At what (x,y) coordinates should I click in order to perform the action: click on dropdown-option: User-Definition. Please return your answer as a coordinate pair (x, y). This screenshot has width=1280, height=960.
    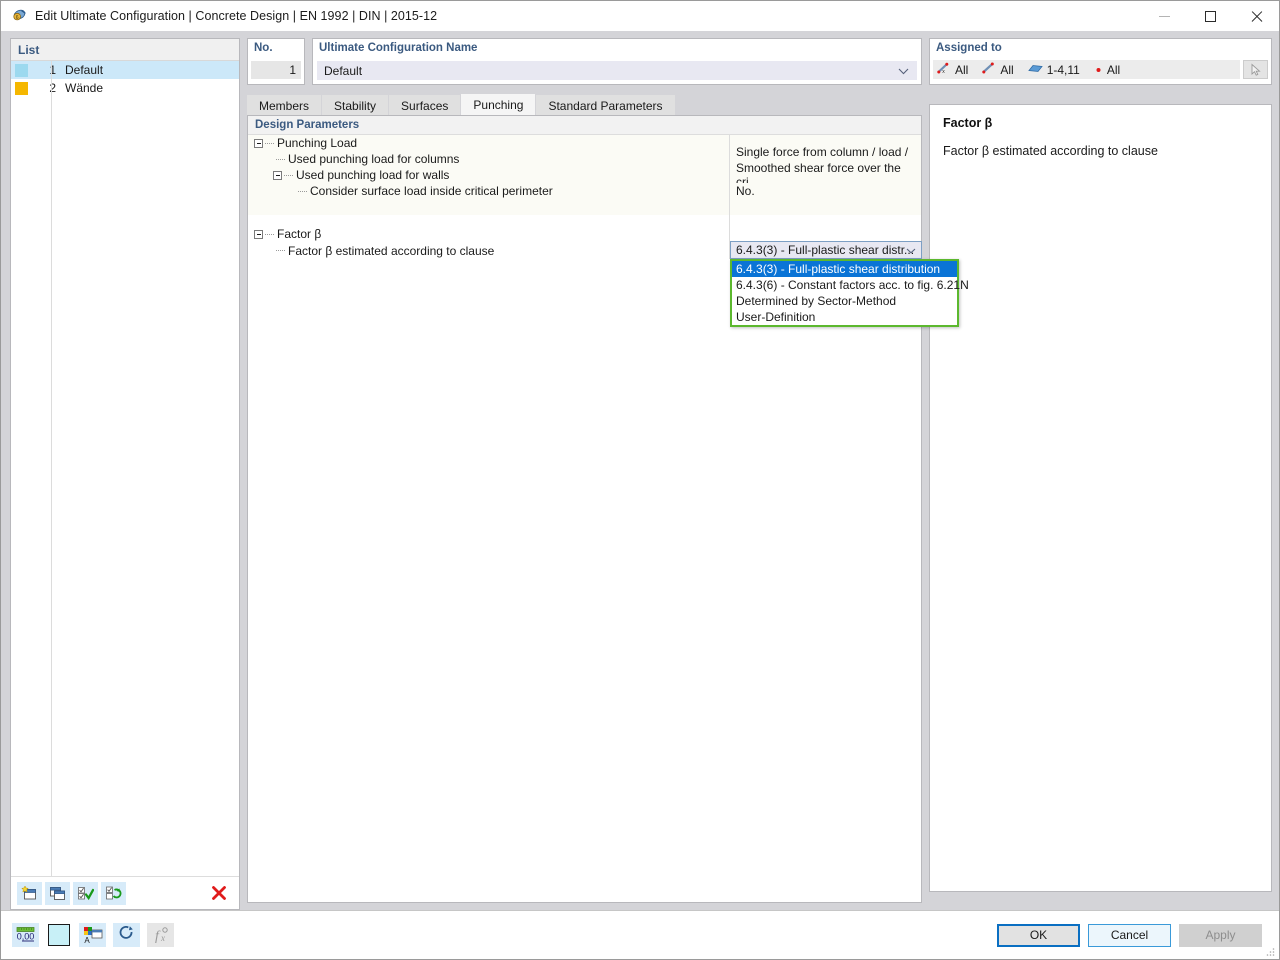
    Looking at the image, I should click on (844, 317).